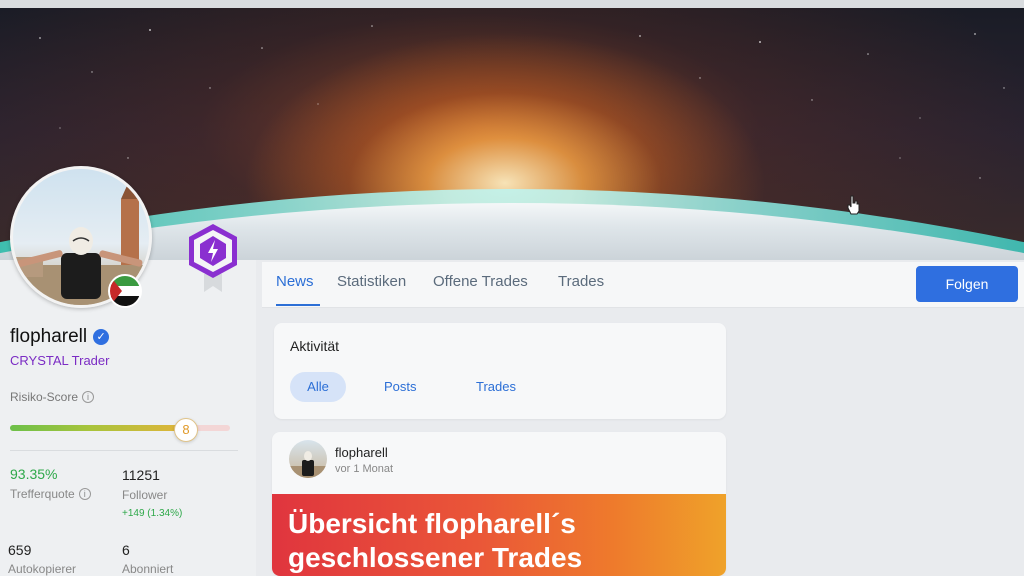  I want to click on tab-trades: Trades, so click(581, 281).